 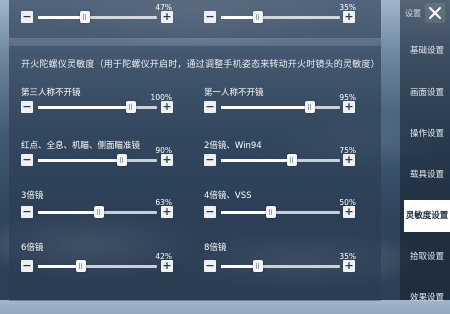 I want to click on slider-label: 3倍镜, so click(x=32, y=196).